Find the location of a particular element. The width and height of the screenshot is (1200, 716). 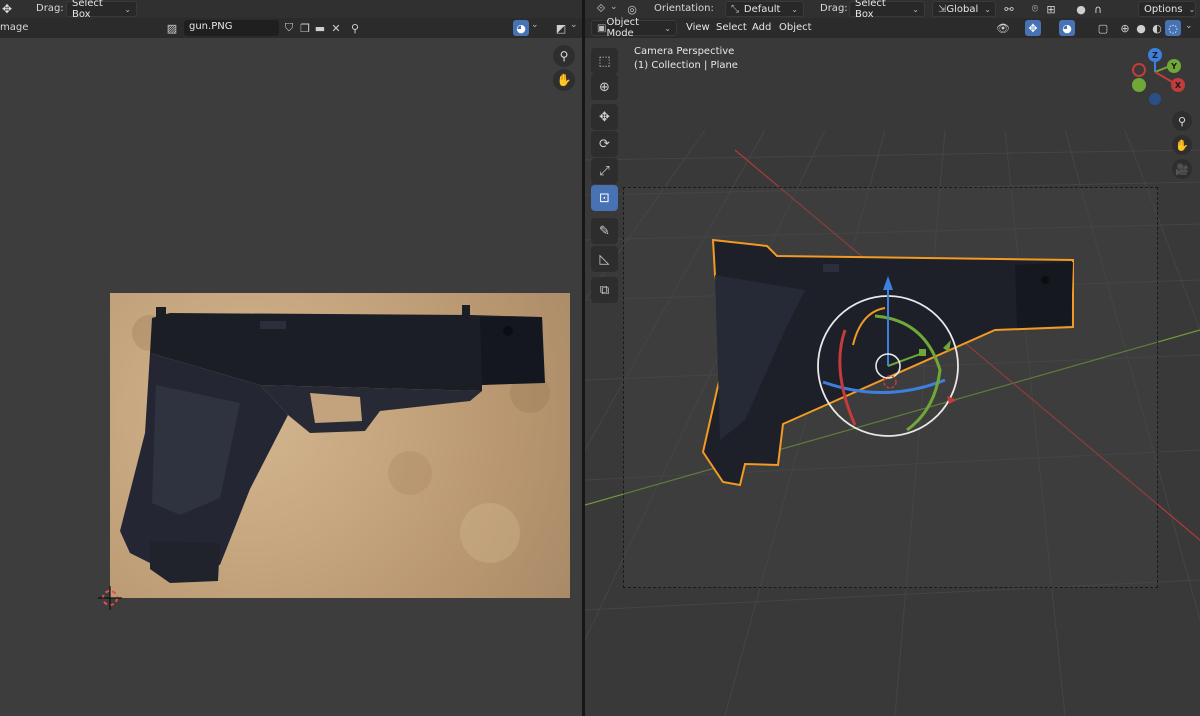

duplicate-image-icon: ❐ is located at coordinates (305, 28).